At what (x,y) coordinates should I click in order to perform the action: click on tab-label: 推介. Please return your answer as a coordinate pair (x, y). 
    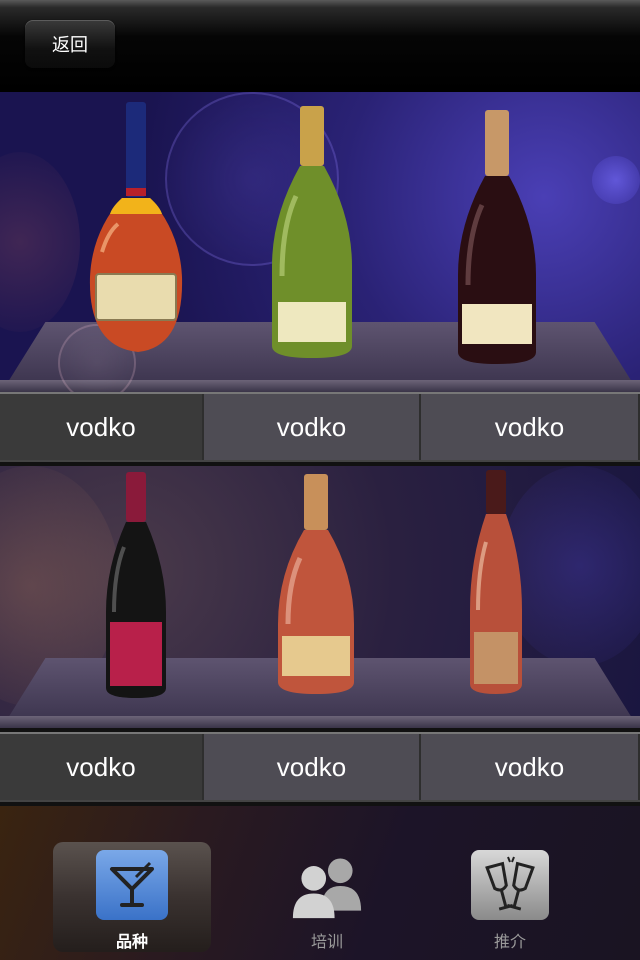
    Looking at the image, I should click on (509, 942).